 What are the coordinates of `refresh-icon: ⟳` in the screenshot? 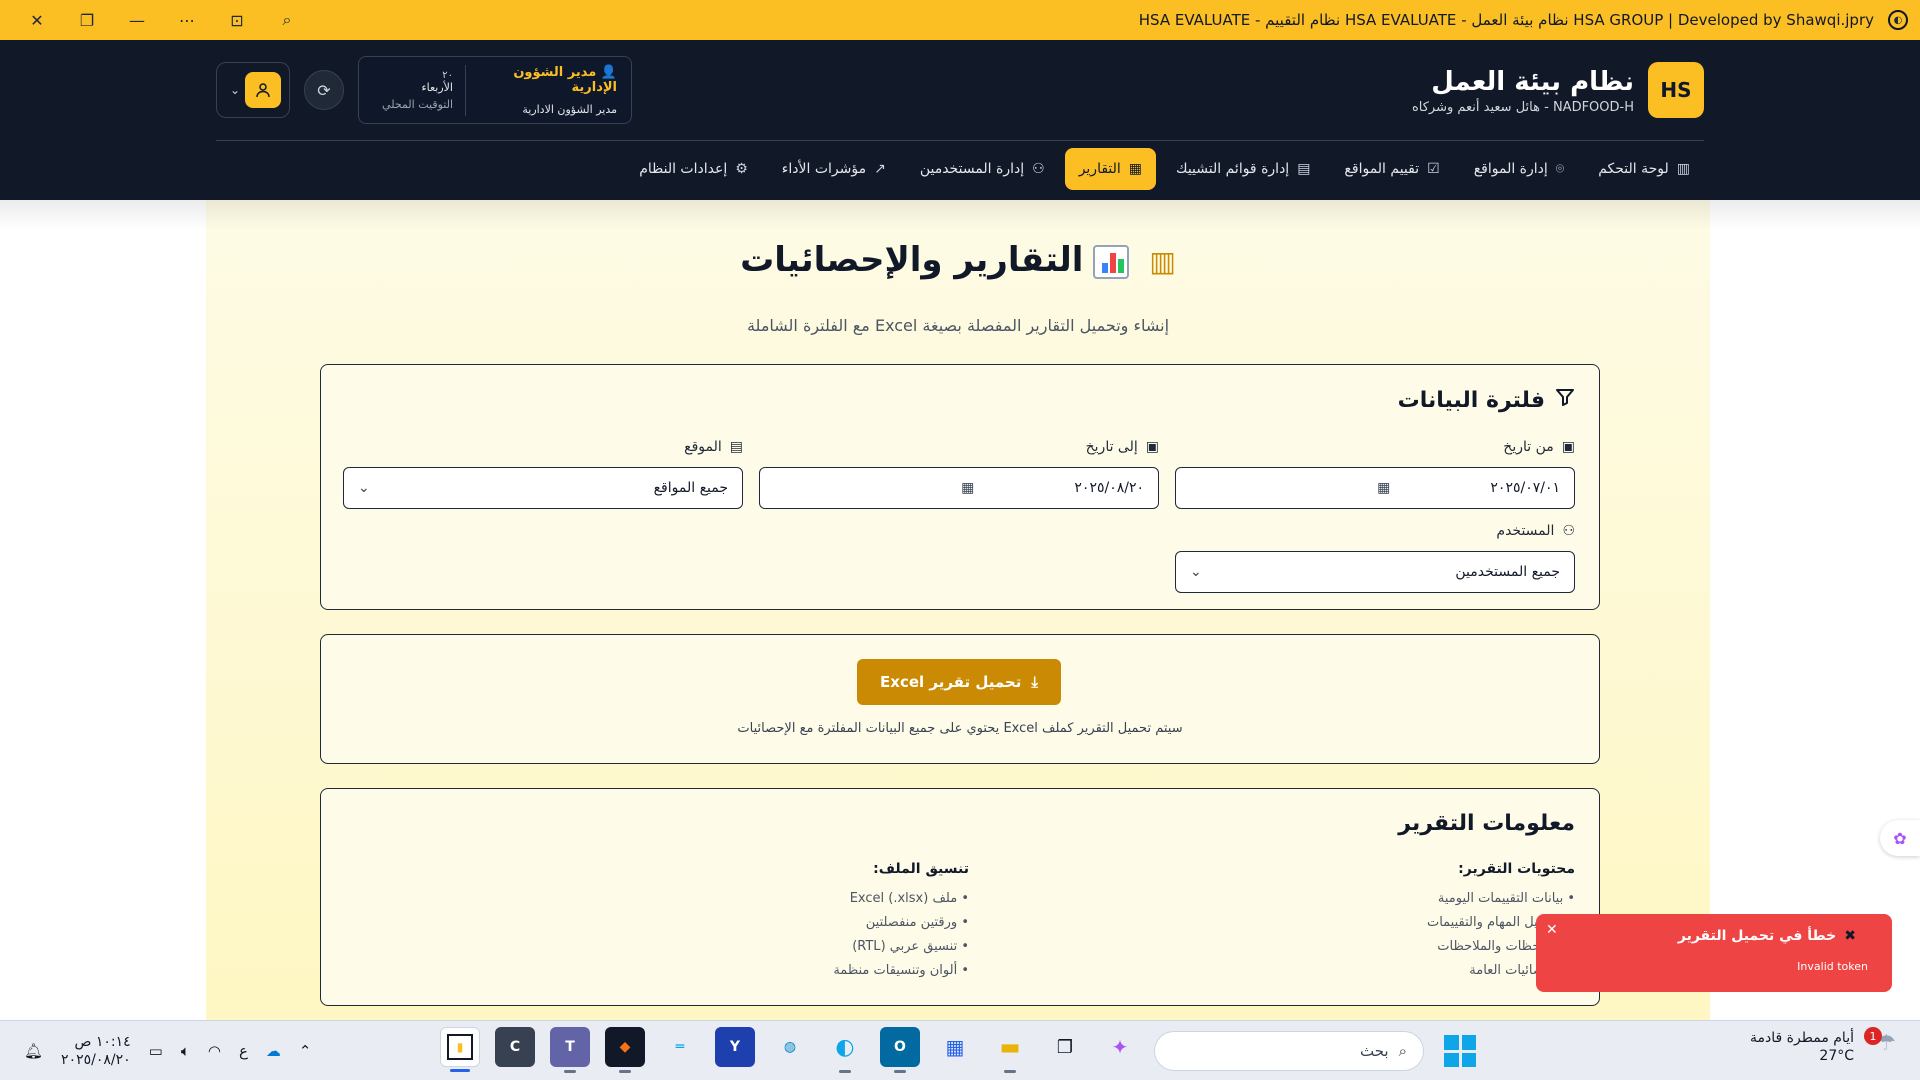 It's located at (324, 90).